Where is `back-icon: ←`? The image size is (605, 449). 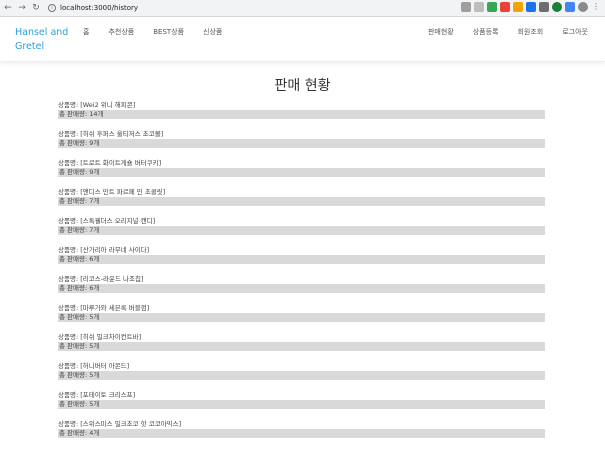 back-icon: ← is located at coordinates (8, 8).